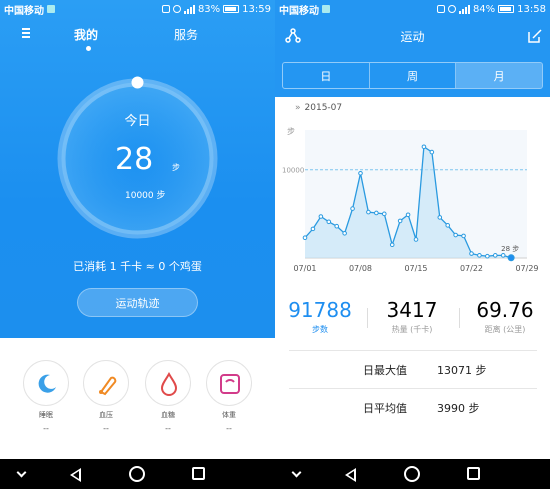 Image resolution: width=550 pixels, height=489 pixels. What do you see at coordinates (410, 200) in the screenshot?
I see `steps-chart: 步 10000 28 步 07/01 07/08 07/15 07/22 07/29` at bounding box center [410, 200].